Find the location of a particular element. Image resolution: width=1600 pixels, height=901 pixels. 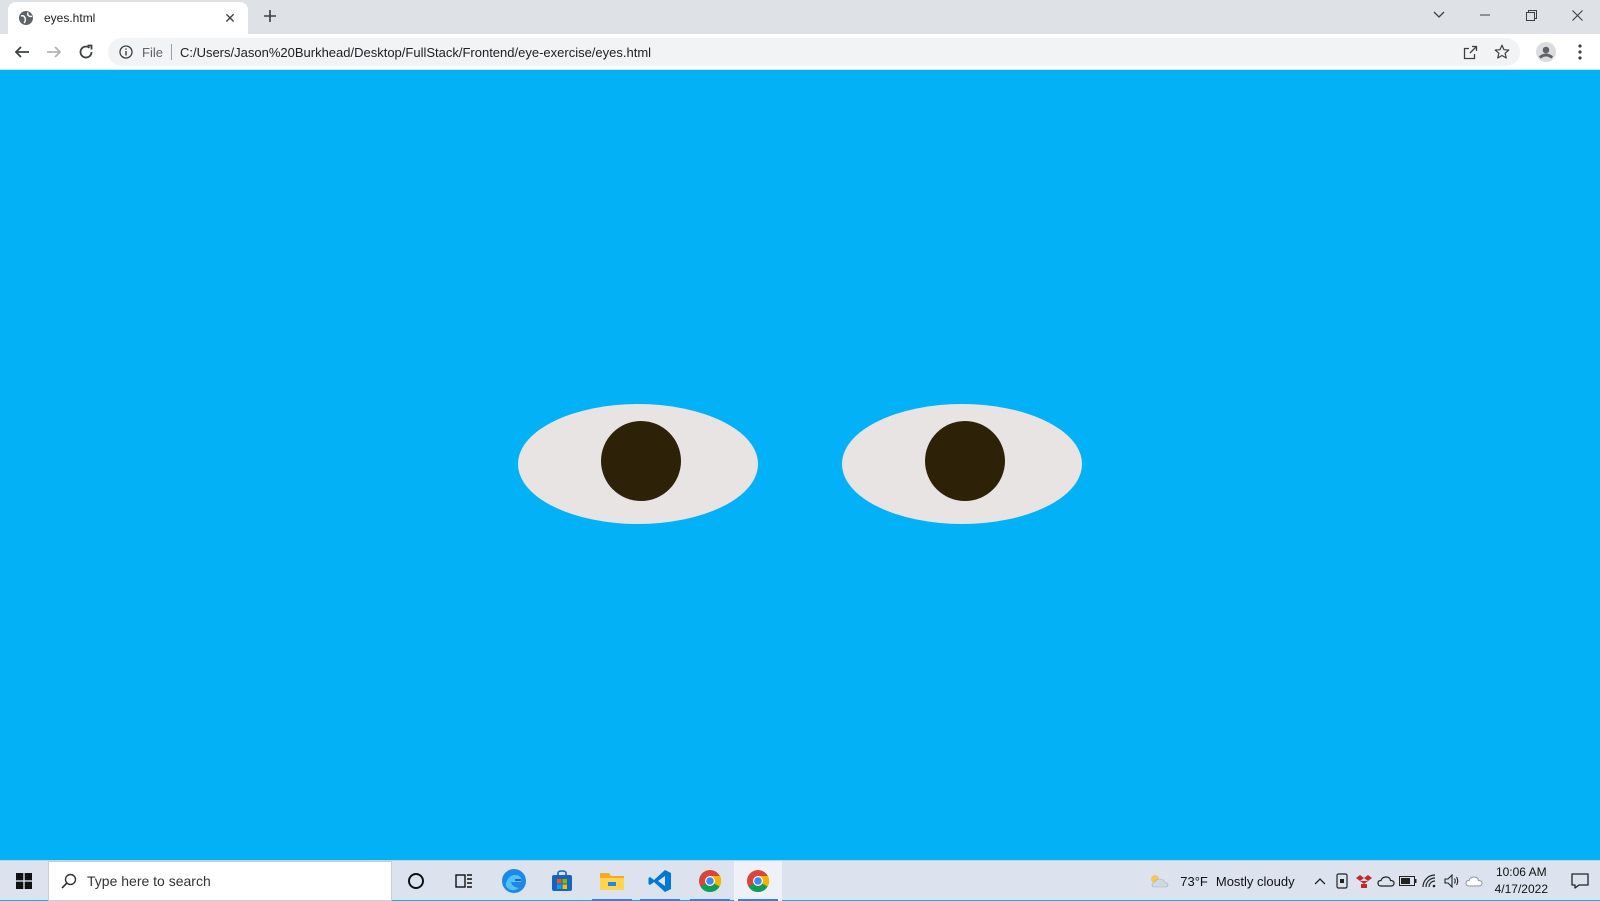

weather-widget: 73°F Mostly cloudy is located at coordinates (1221, 881).